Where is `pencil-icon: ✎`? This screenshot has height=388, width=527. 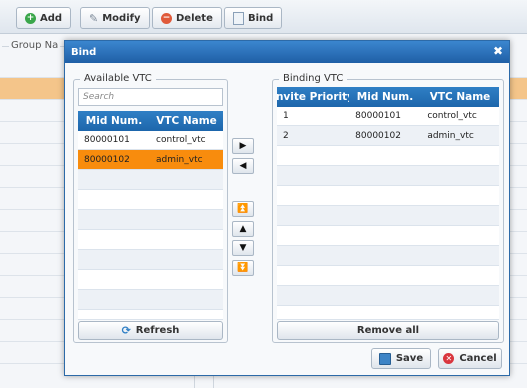
pencil-icon: ✎ is located at coordinates (94, 18).